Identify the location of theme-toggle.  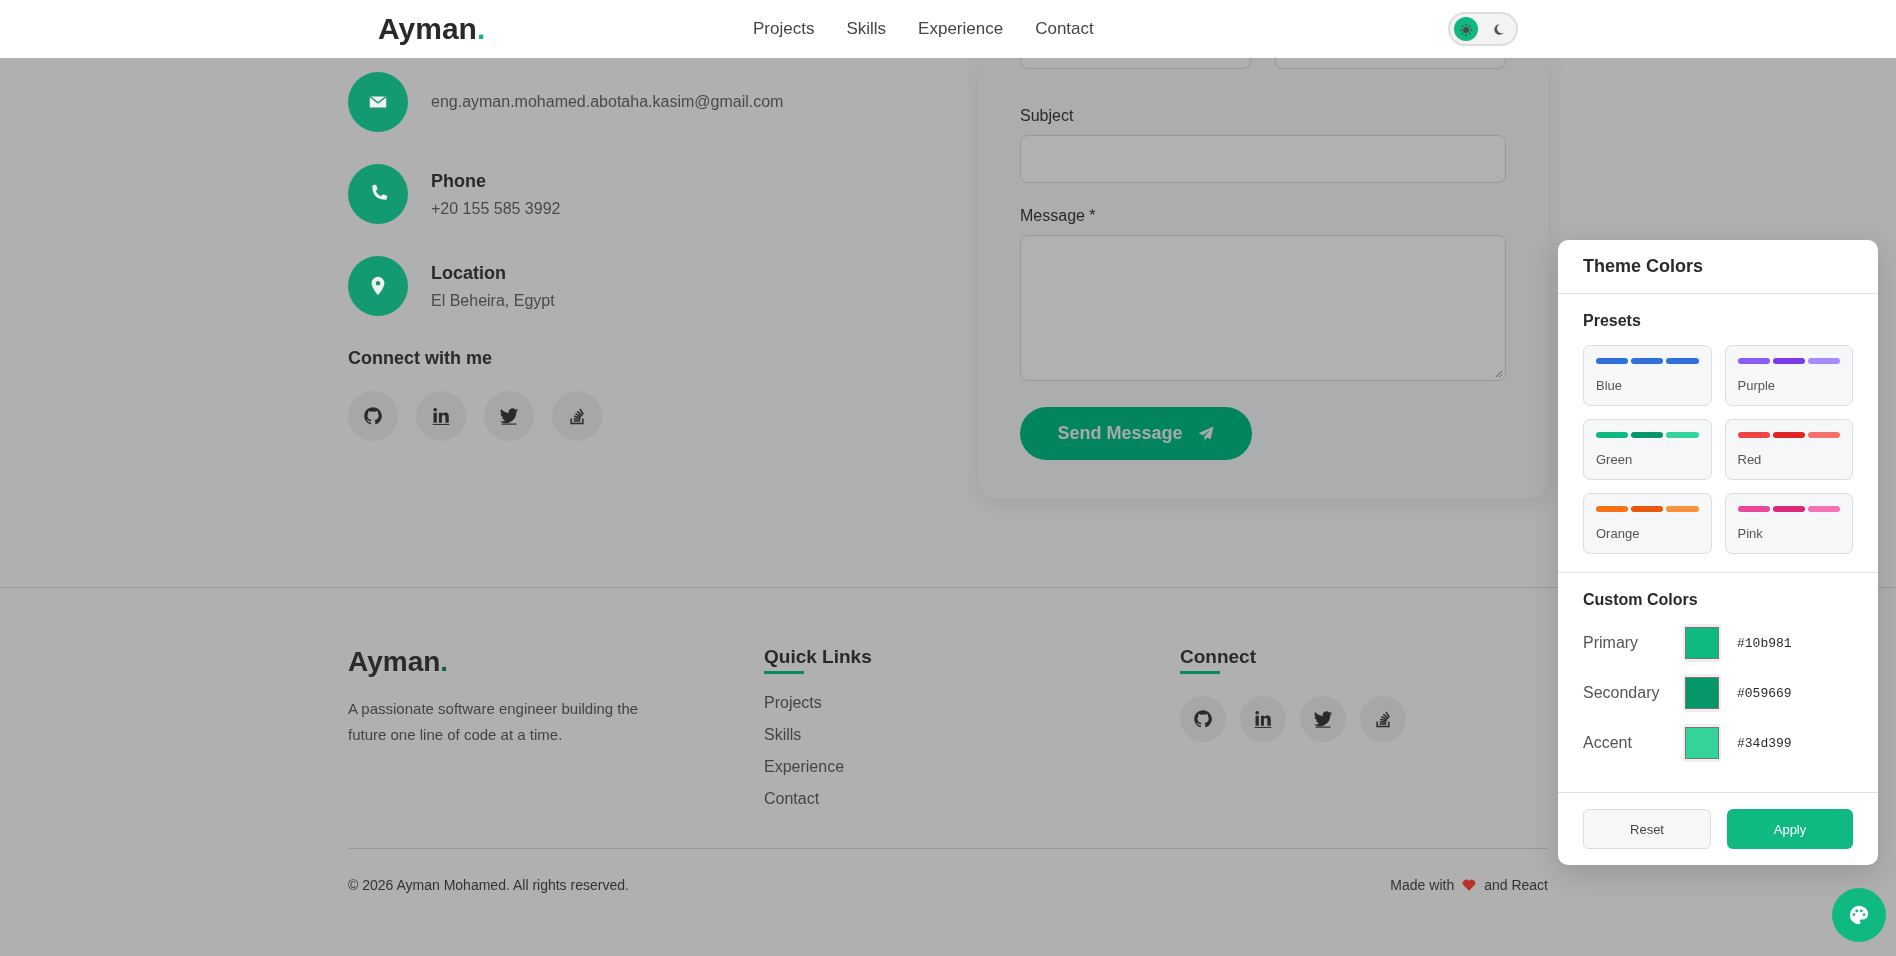
(1483, 29).